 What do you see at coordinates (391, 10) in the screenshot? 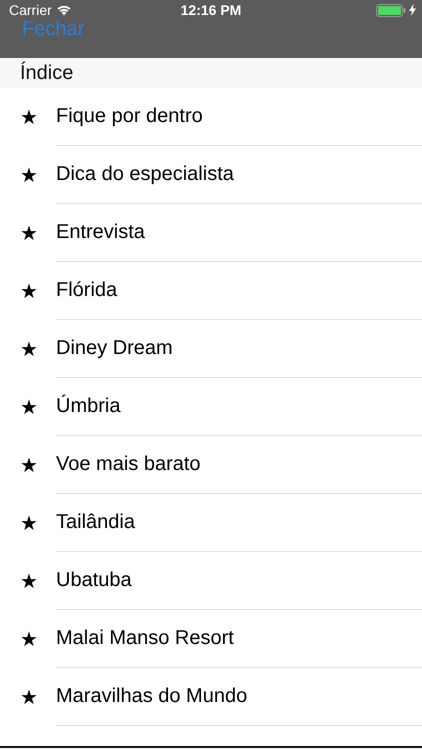
I see `battery-icon` at bounding box center [391, 10].